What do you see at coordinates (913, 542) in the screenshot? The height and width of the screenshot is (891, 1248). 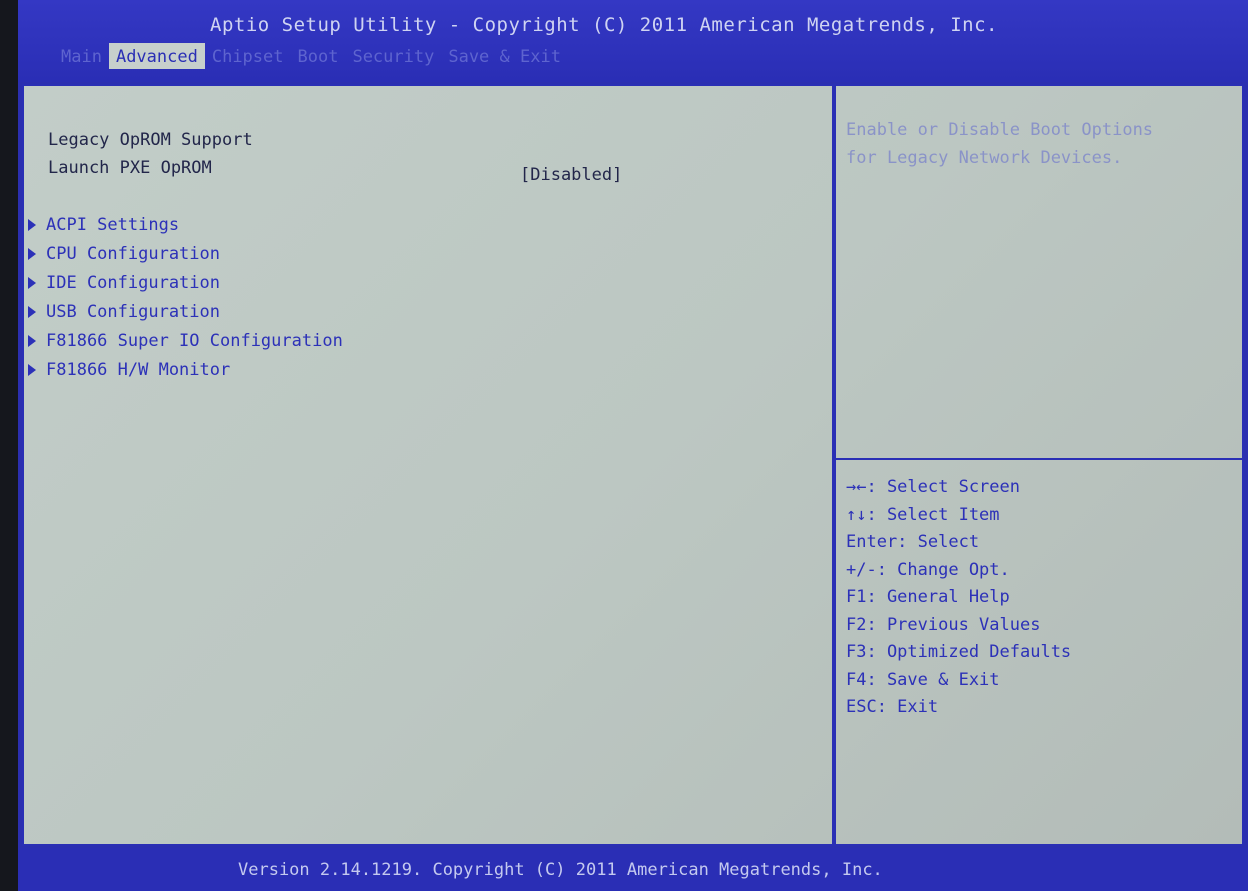 I see `key-enter-select: Enter: Select` at bounding box center [913, 542].